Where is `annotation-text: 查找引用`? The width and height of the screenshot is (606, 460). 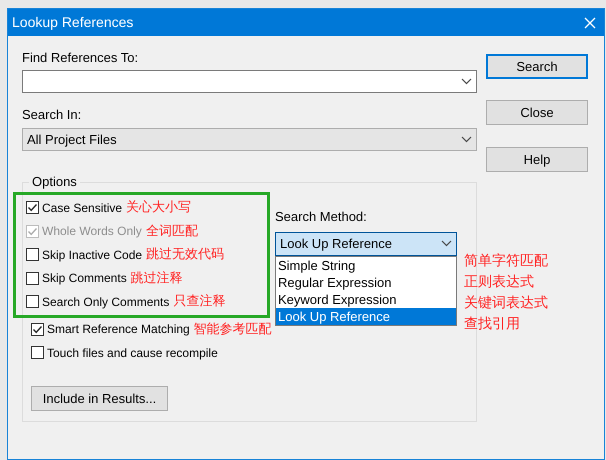 annotation-text: 查找引用 is located at coordinates (492, 324).